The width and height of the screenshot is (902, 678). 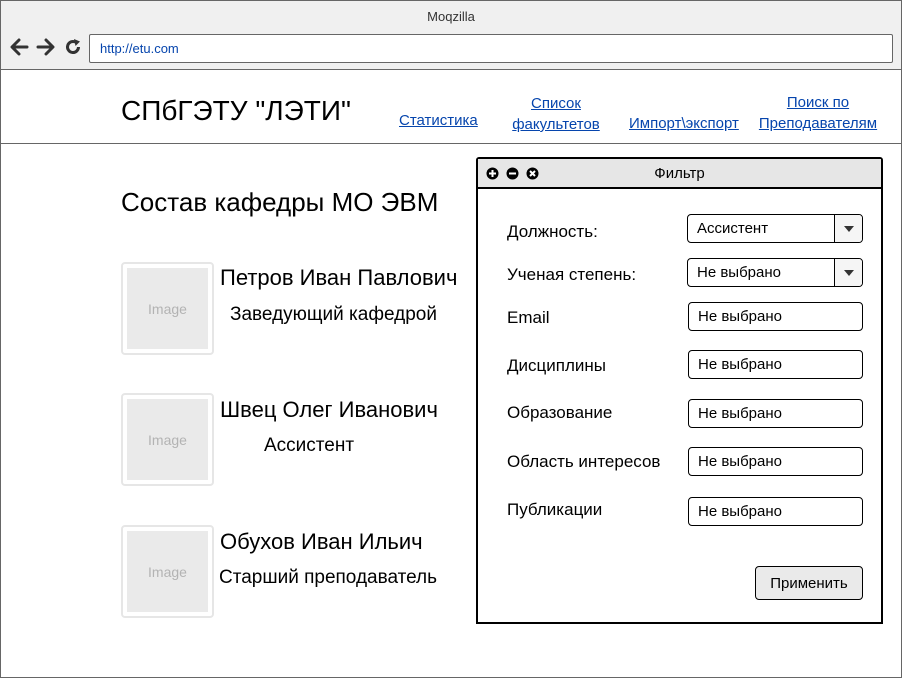 I want to click on email-field: Не выбрано, so click(x=775, y=316).